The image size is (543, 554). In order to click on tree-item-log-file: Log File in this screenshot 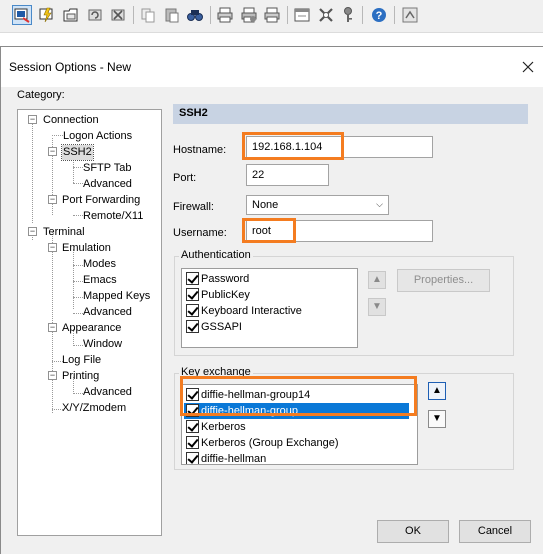, I will do `click(81, 360)`.